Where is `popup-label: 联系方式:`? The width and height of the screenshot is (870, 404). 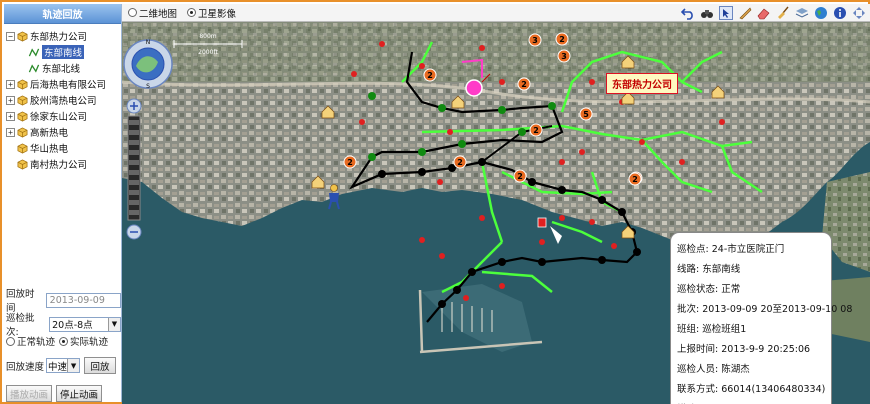
popup-label: 联系方式: is located at coordinates (698, 389).